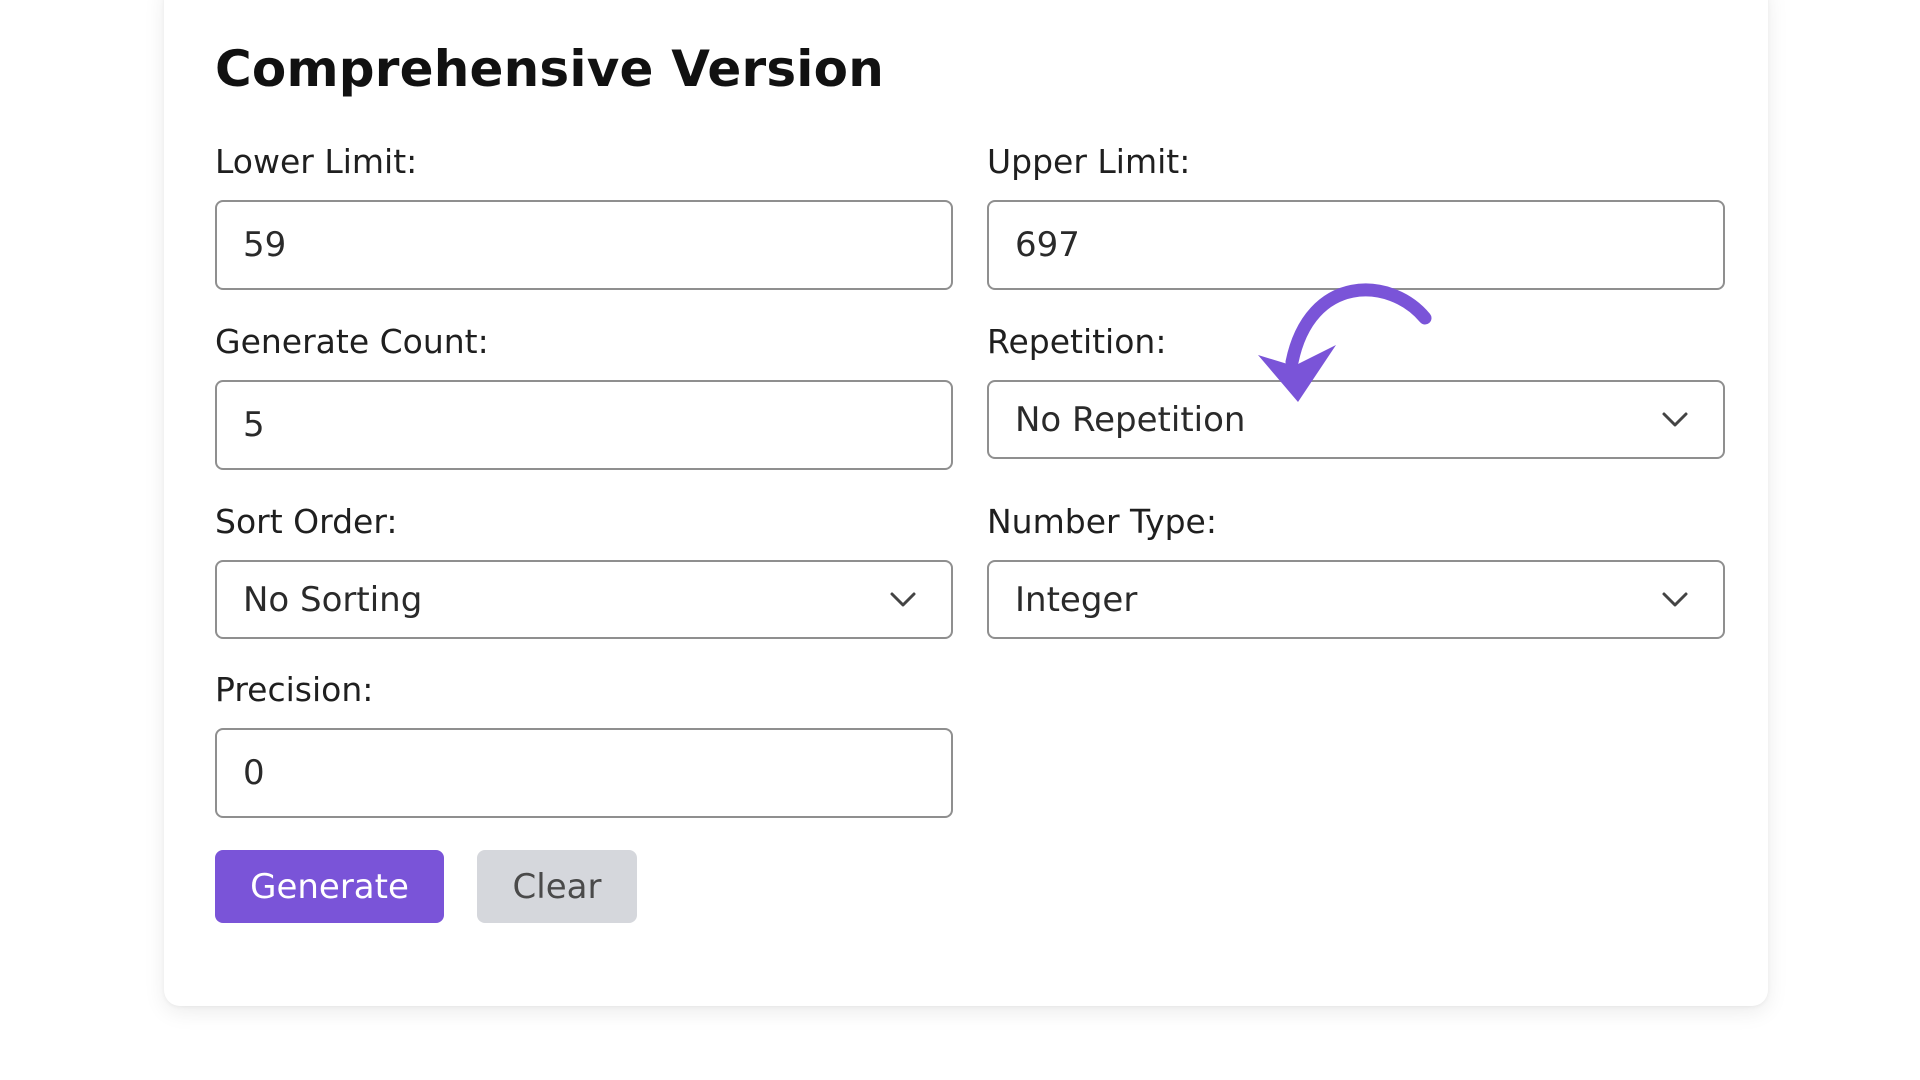 This screenshot has width=1920, height=1080. I want to click on number-type-selected-value: Integer, so click(1076, 599).